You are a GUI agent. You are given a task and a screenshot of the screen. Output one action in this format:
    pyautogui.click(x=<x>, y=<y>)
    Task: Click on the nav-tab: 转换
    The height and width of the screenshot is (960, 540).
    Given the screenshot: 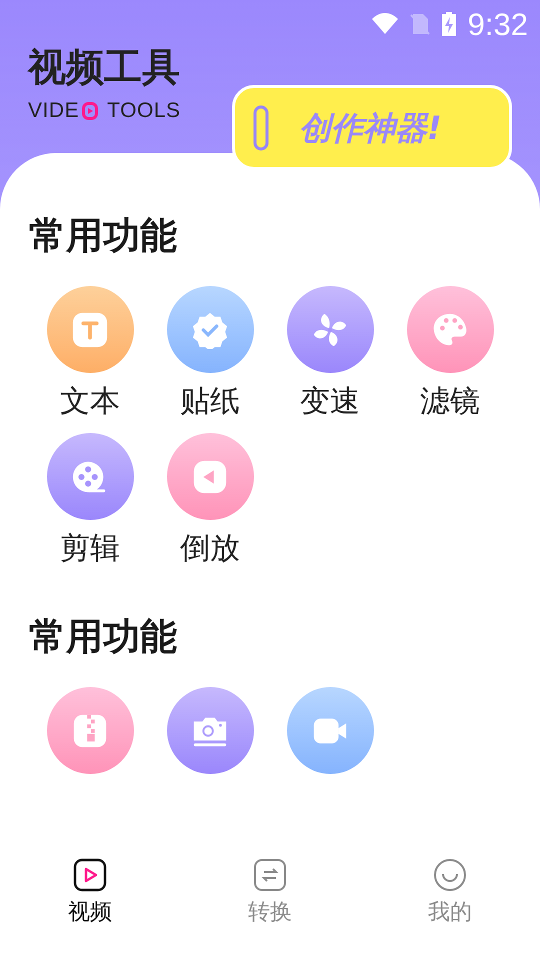 What is the action you would take?
    pyautogui.click(x=270, y=909)
    